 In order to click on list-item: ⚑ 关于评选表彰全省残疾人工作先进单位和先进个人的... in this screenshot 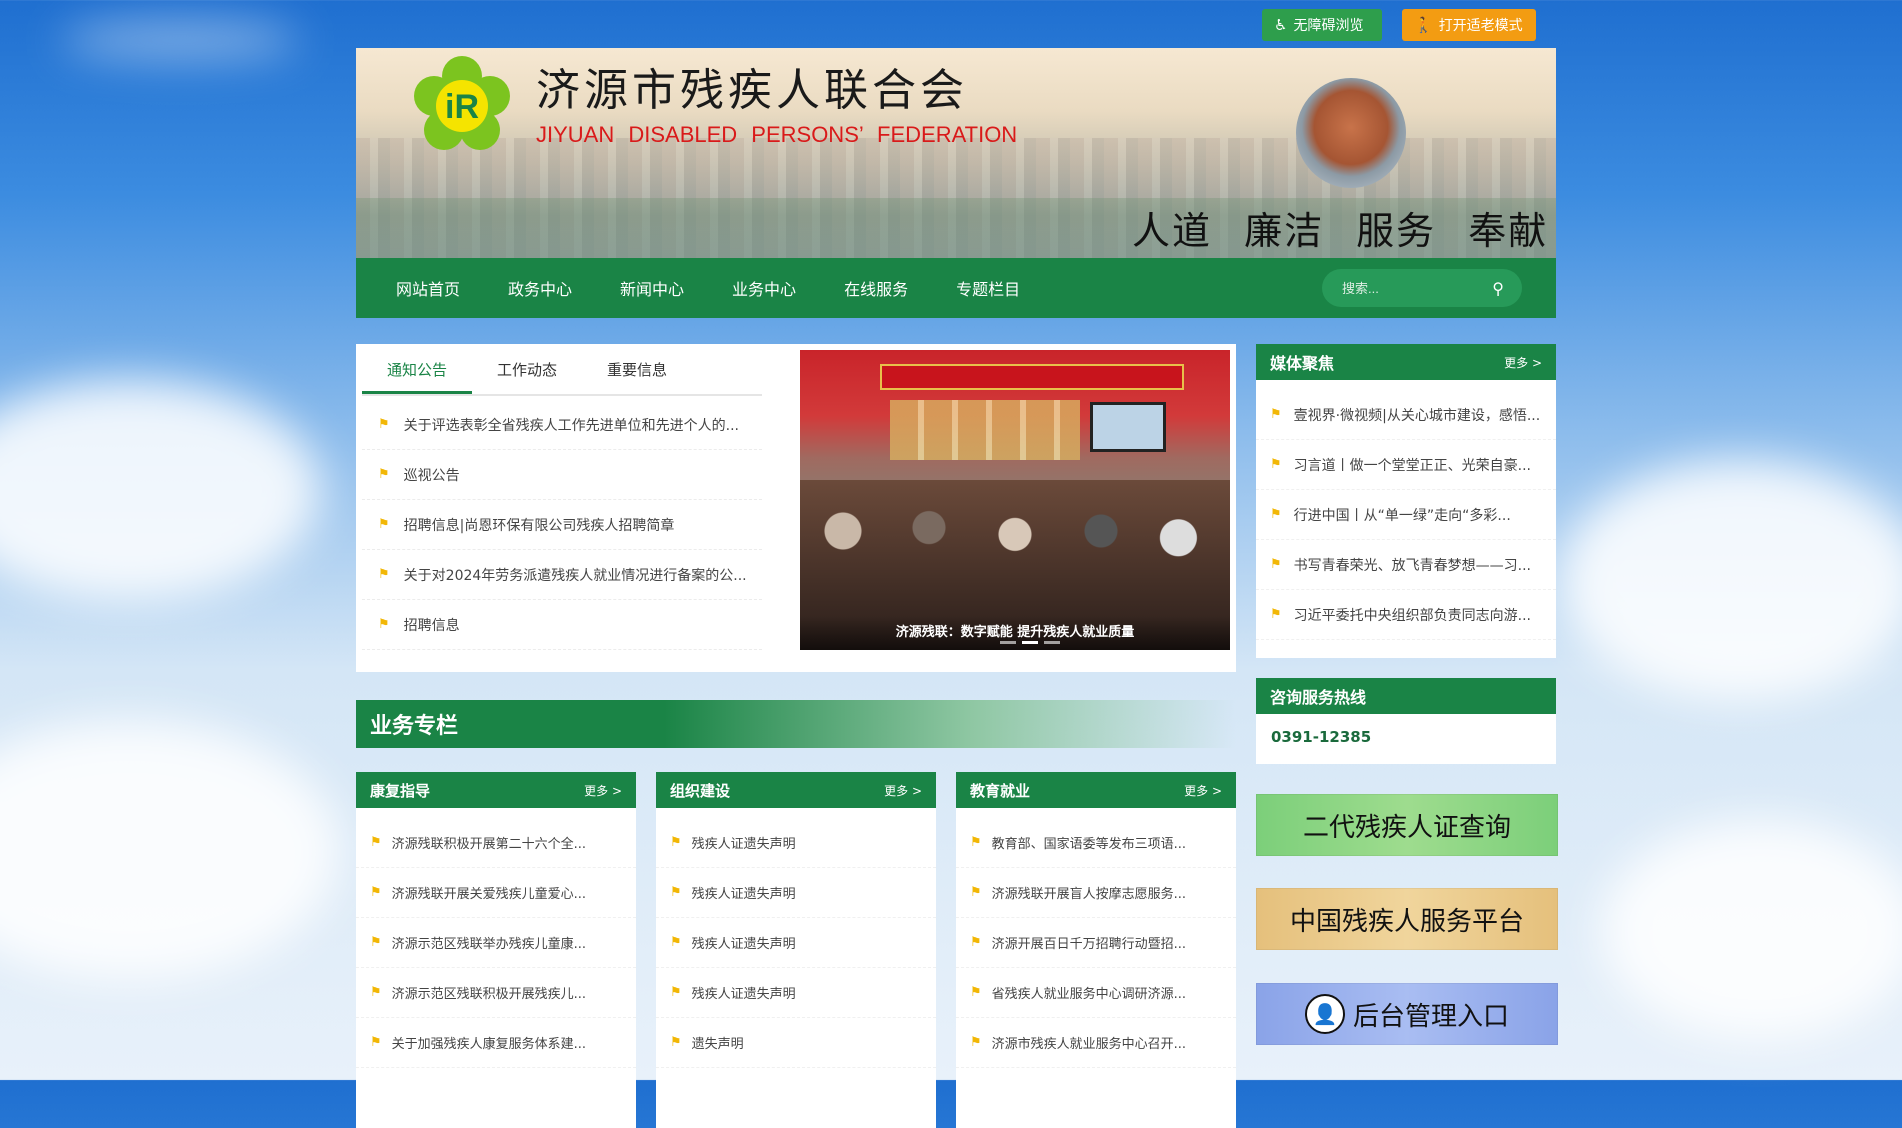, I will do `click(562, 425)`.